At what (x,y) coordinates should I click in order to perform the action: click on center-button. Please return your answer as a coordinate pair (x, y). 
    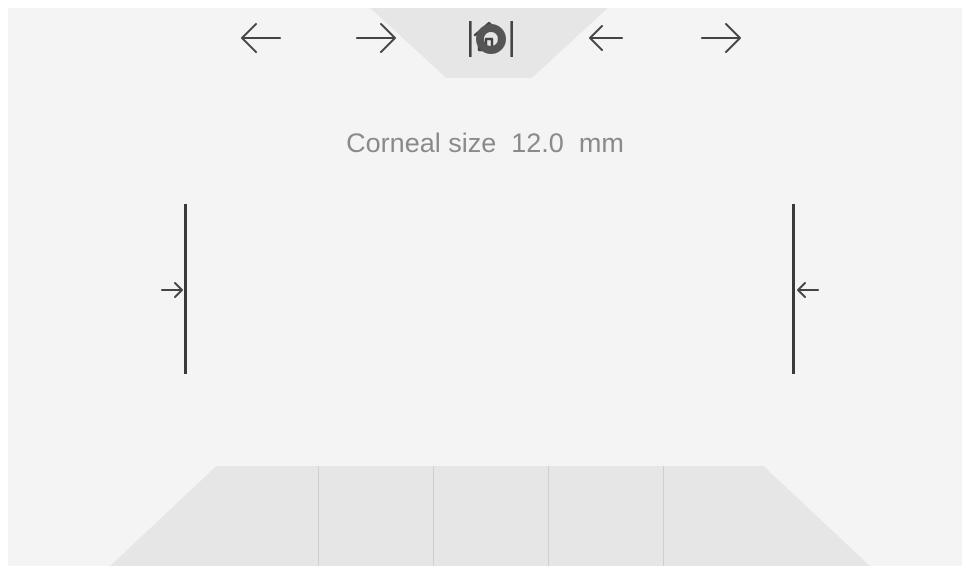
    Looking at the image, I should click on (491, 58).